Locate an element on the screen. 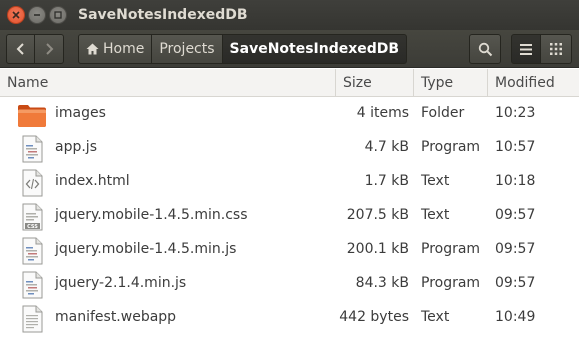 The height and width of the screenshot is (337, 579). breadcrumb-projects: Projects is located at coordinates (187, 49).